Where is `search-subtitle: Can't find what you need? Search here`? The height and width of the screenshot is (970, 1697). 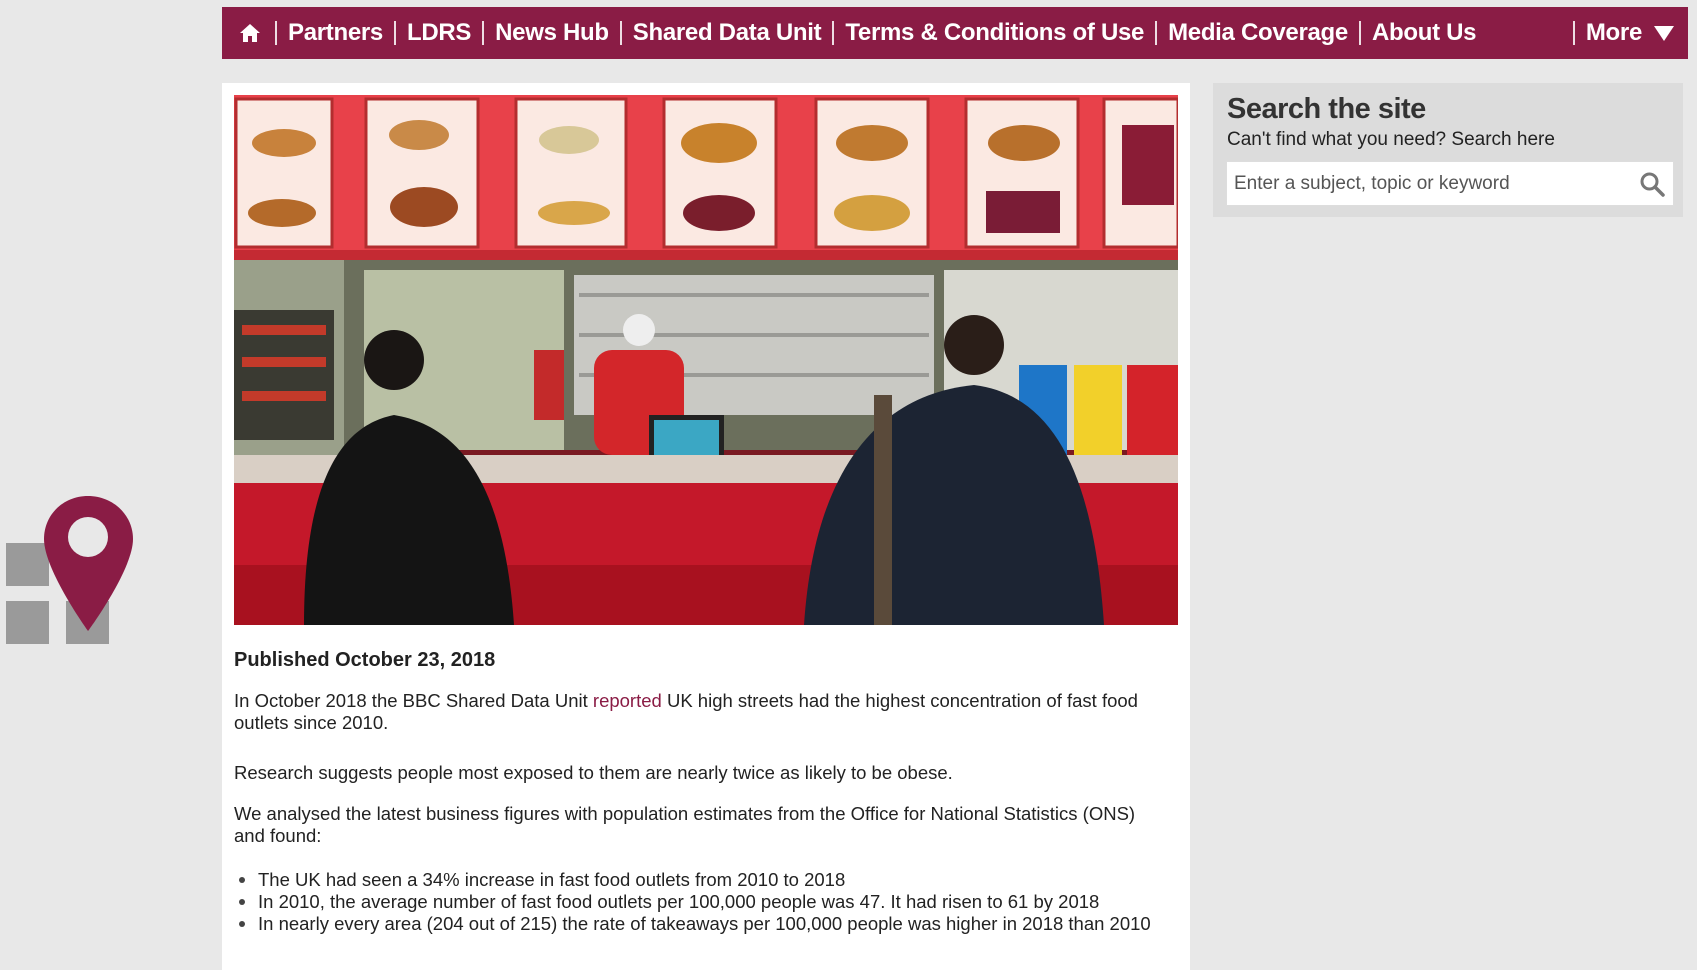
search-subtitle: Can't find what you need? Search here is located at coordinates (1391, 139).